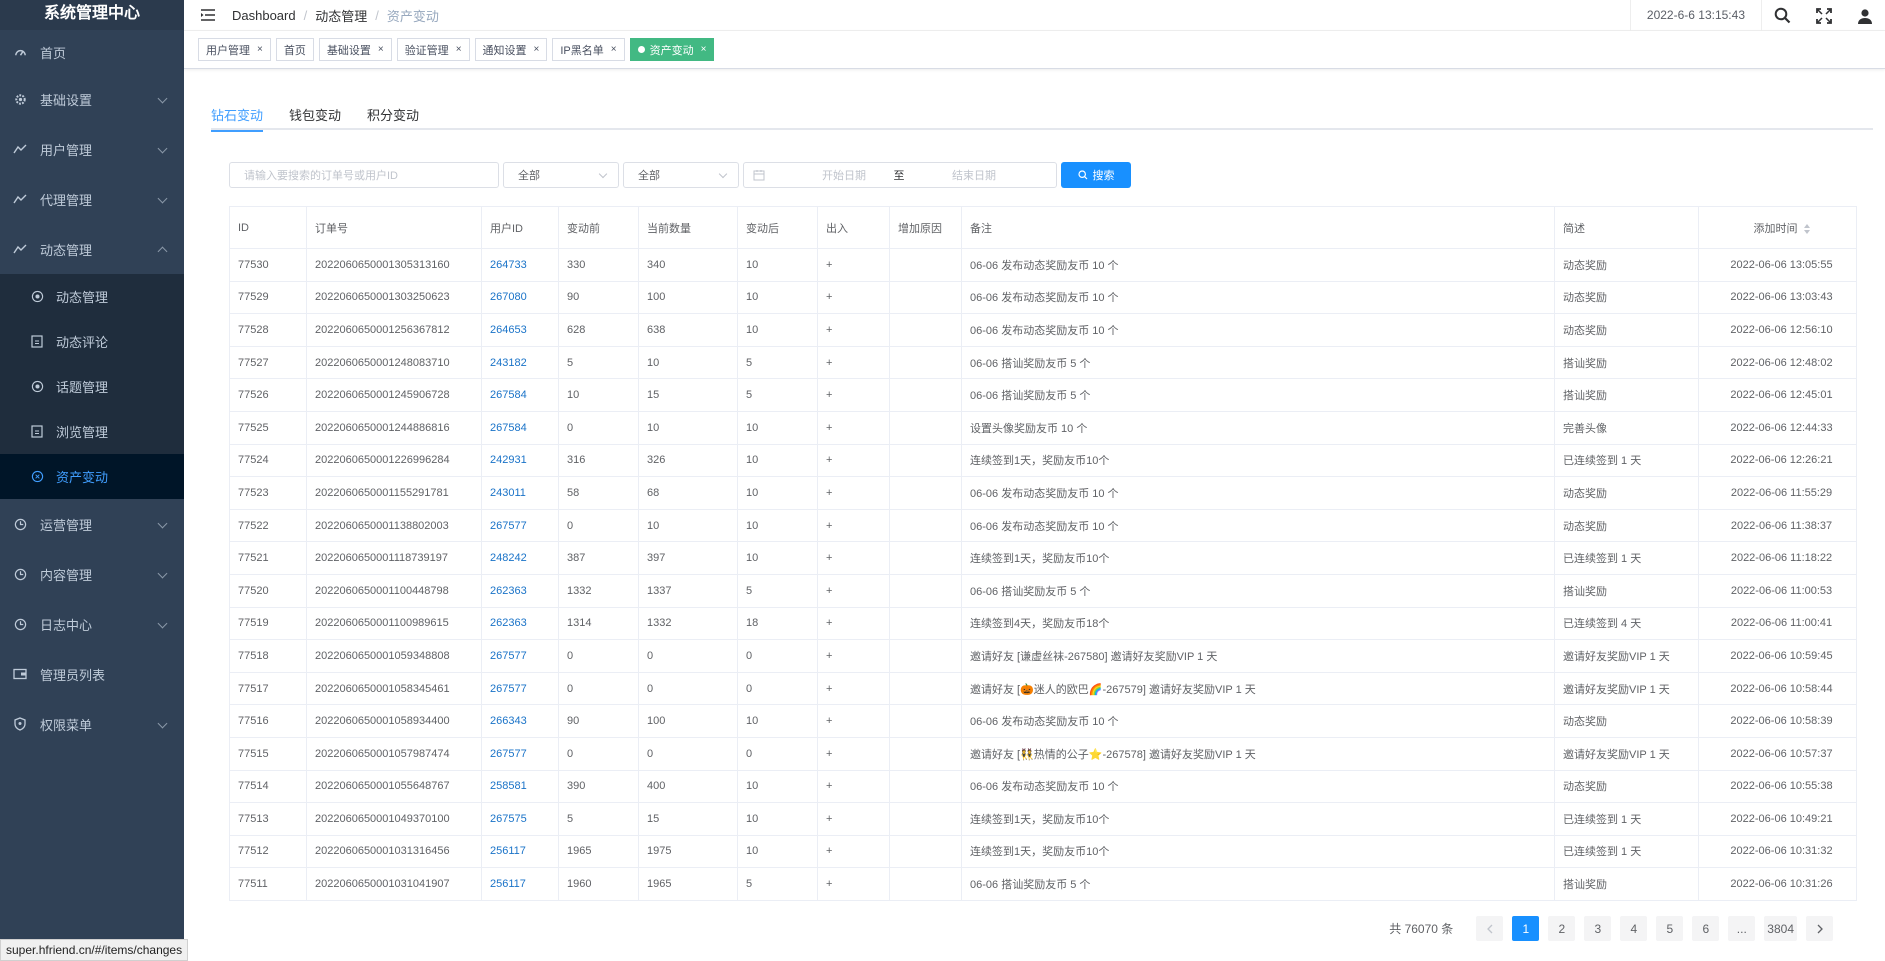  I want to click on hamburger-icon, so click(209, 15).